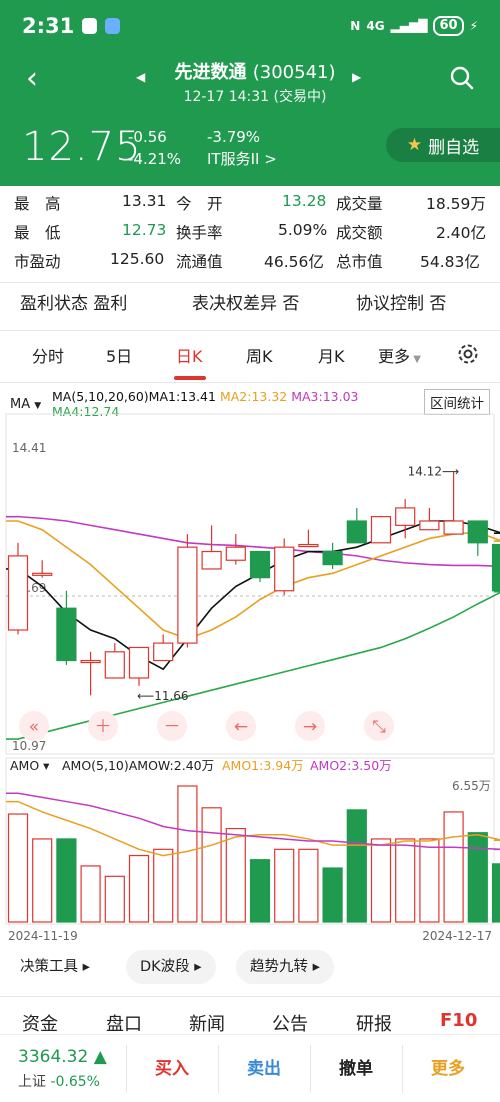 This screenshot has width=500, height=1102. What do you see at coordinates (294, 262) in the screenshot?
I see `stat-value: 46.56亿` at bounding box center [294, 262].